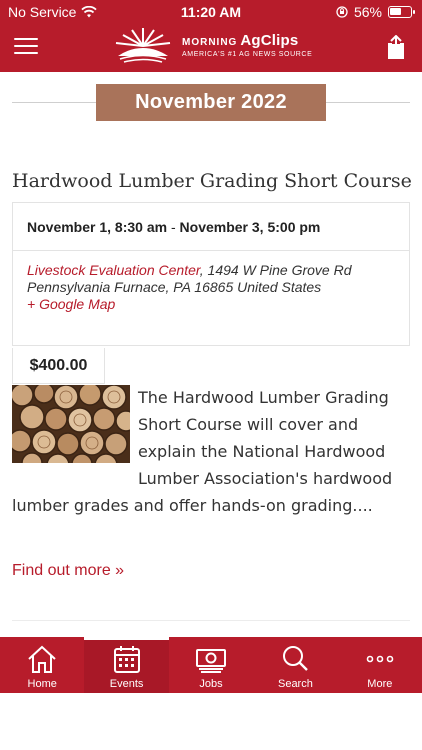  Describe the element at coordinates (380, 684) in the screenshot. I see `tab-more-label: More` at that location.